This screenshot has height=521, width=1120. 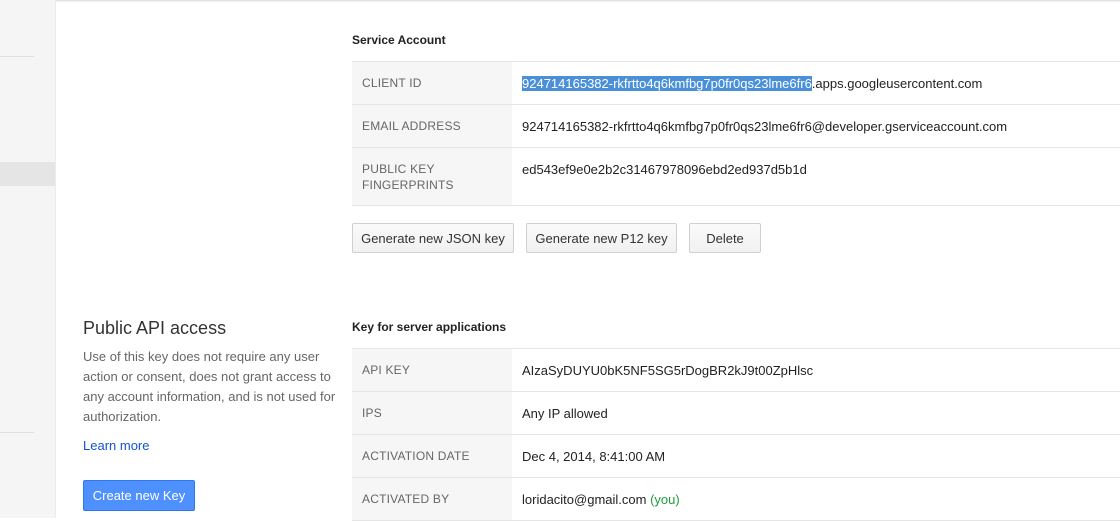 I want to click on activated-by-value: loridacito@gmail.com (you), so click(x=816, y=499).